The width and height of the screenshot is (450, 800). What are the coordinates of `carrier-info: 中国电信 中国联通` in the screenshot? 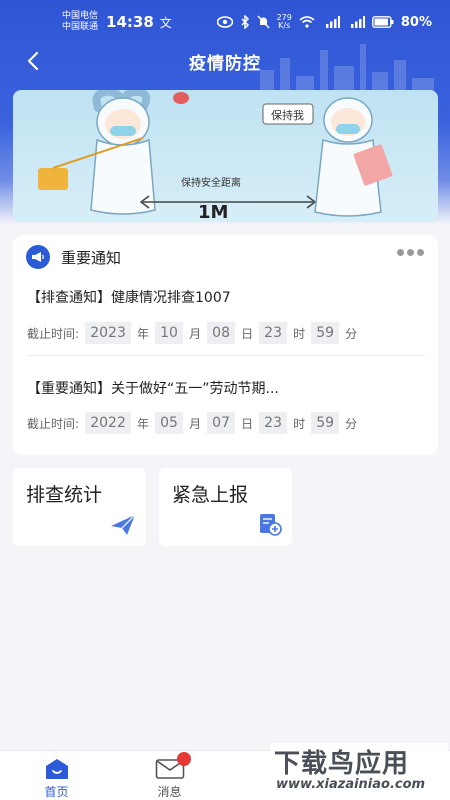 It's located at (80, 22).